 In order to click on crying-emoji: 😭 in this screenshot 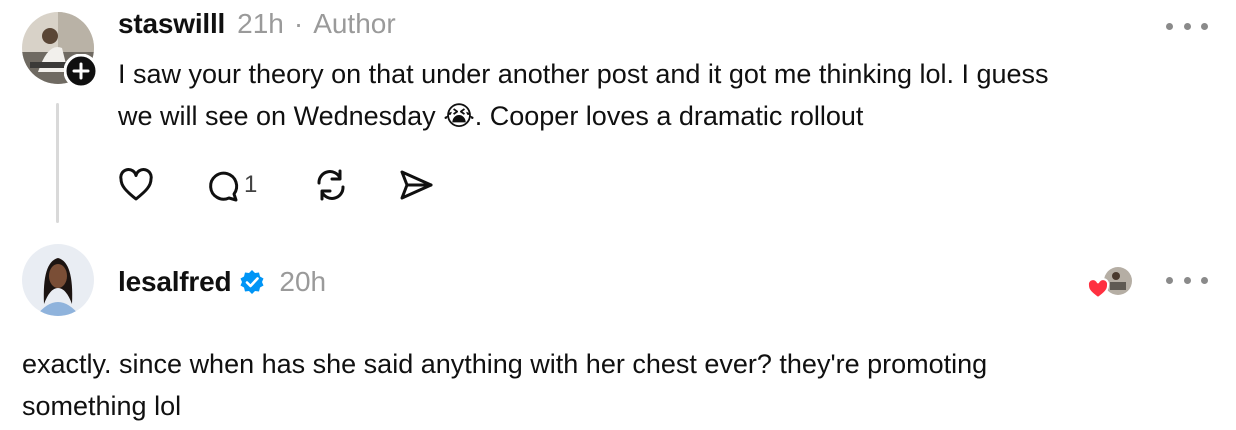, I will do `click(459, 116)`.